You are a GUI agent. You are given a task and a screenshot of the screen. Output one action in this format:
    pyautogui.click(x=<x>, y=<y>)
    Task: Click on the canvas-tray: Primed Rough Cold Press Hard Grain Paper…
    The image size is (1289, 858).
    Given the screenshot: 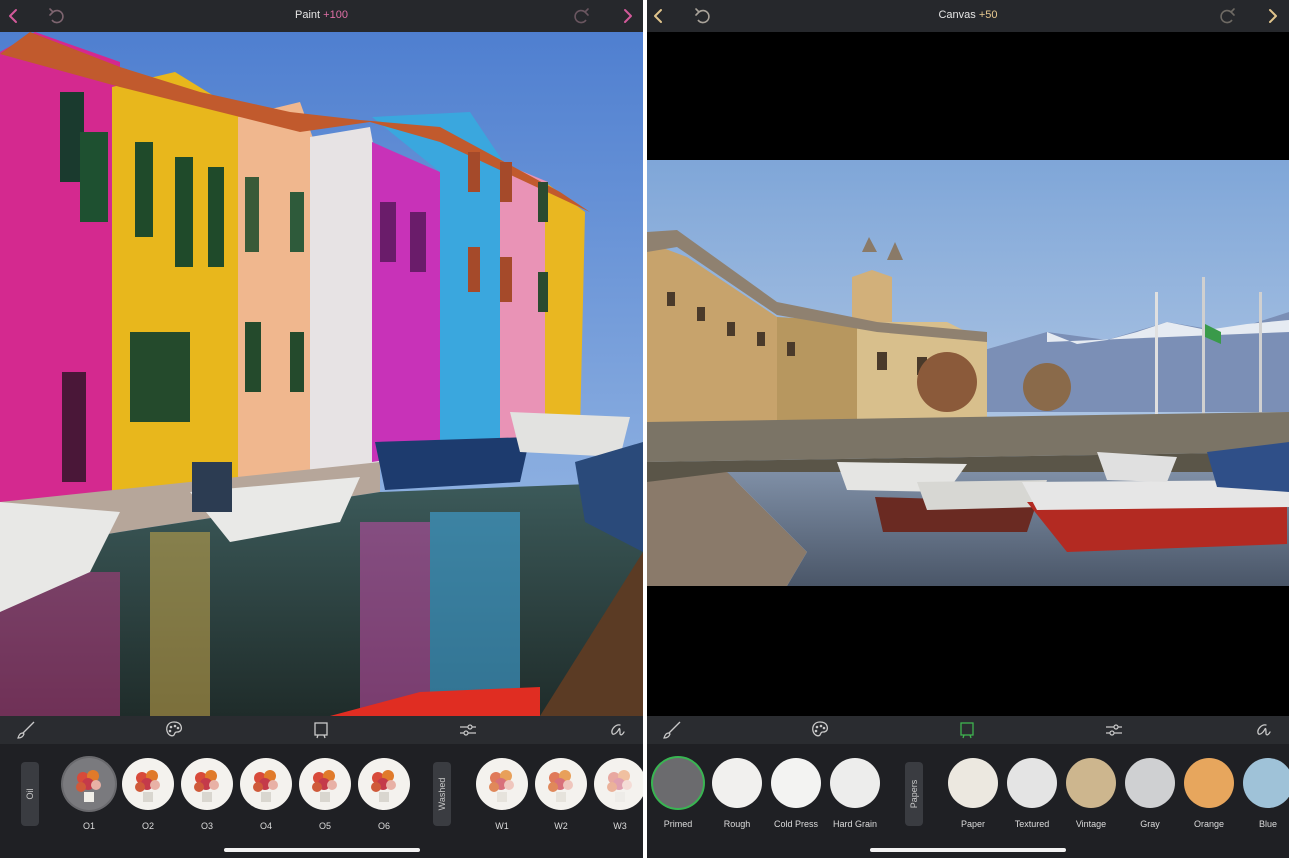 What is the action you would take?
    pyautogui.click(x=968, y=801)
    